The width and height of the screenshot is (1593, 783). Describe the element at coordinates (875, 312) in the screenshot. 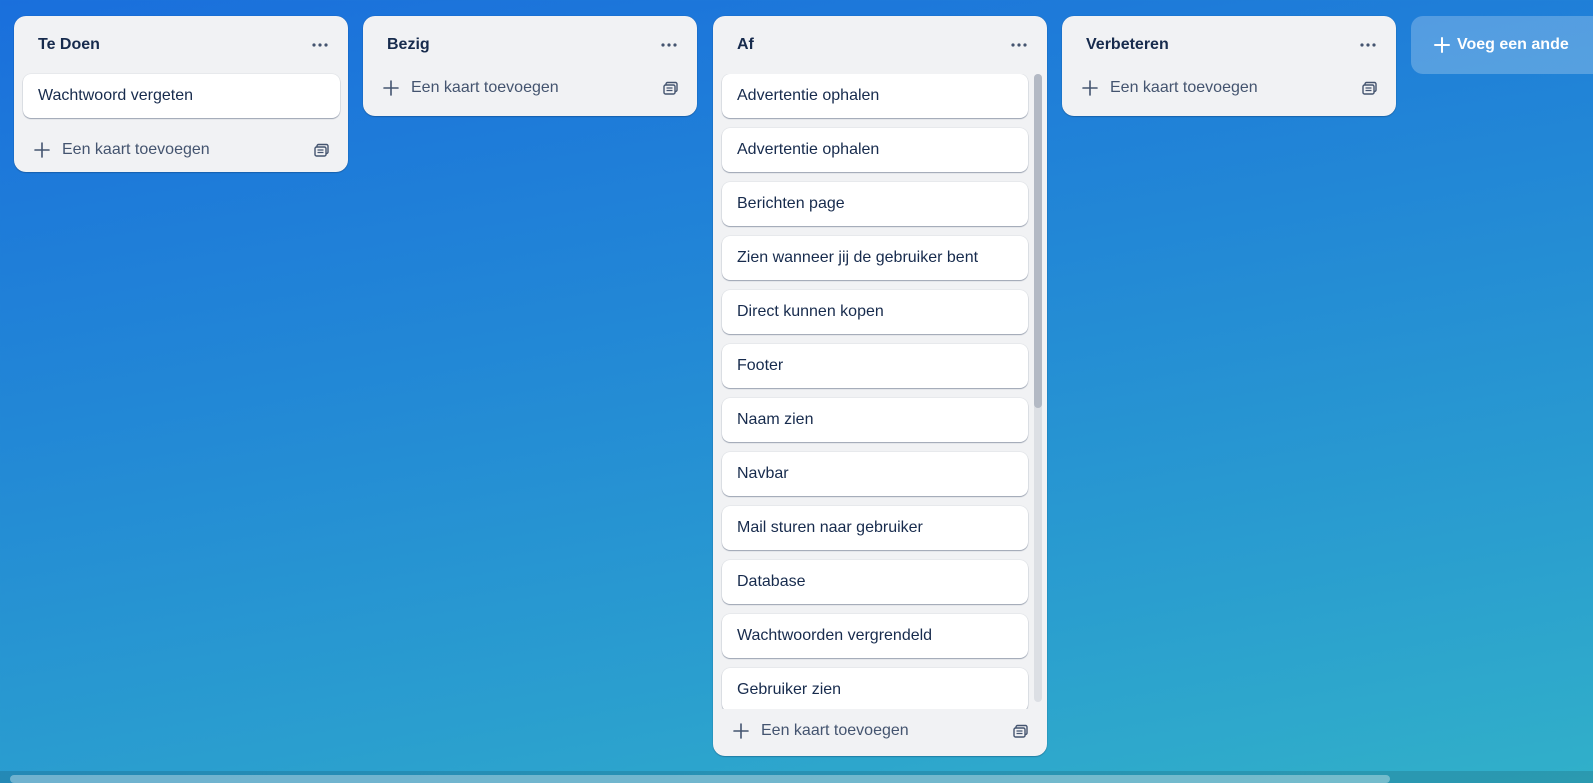

I see `card: Direct kunnen kopen` at that location.